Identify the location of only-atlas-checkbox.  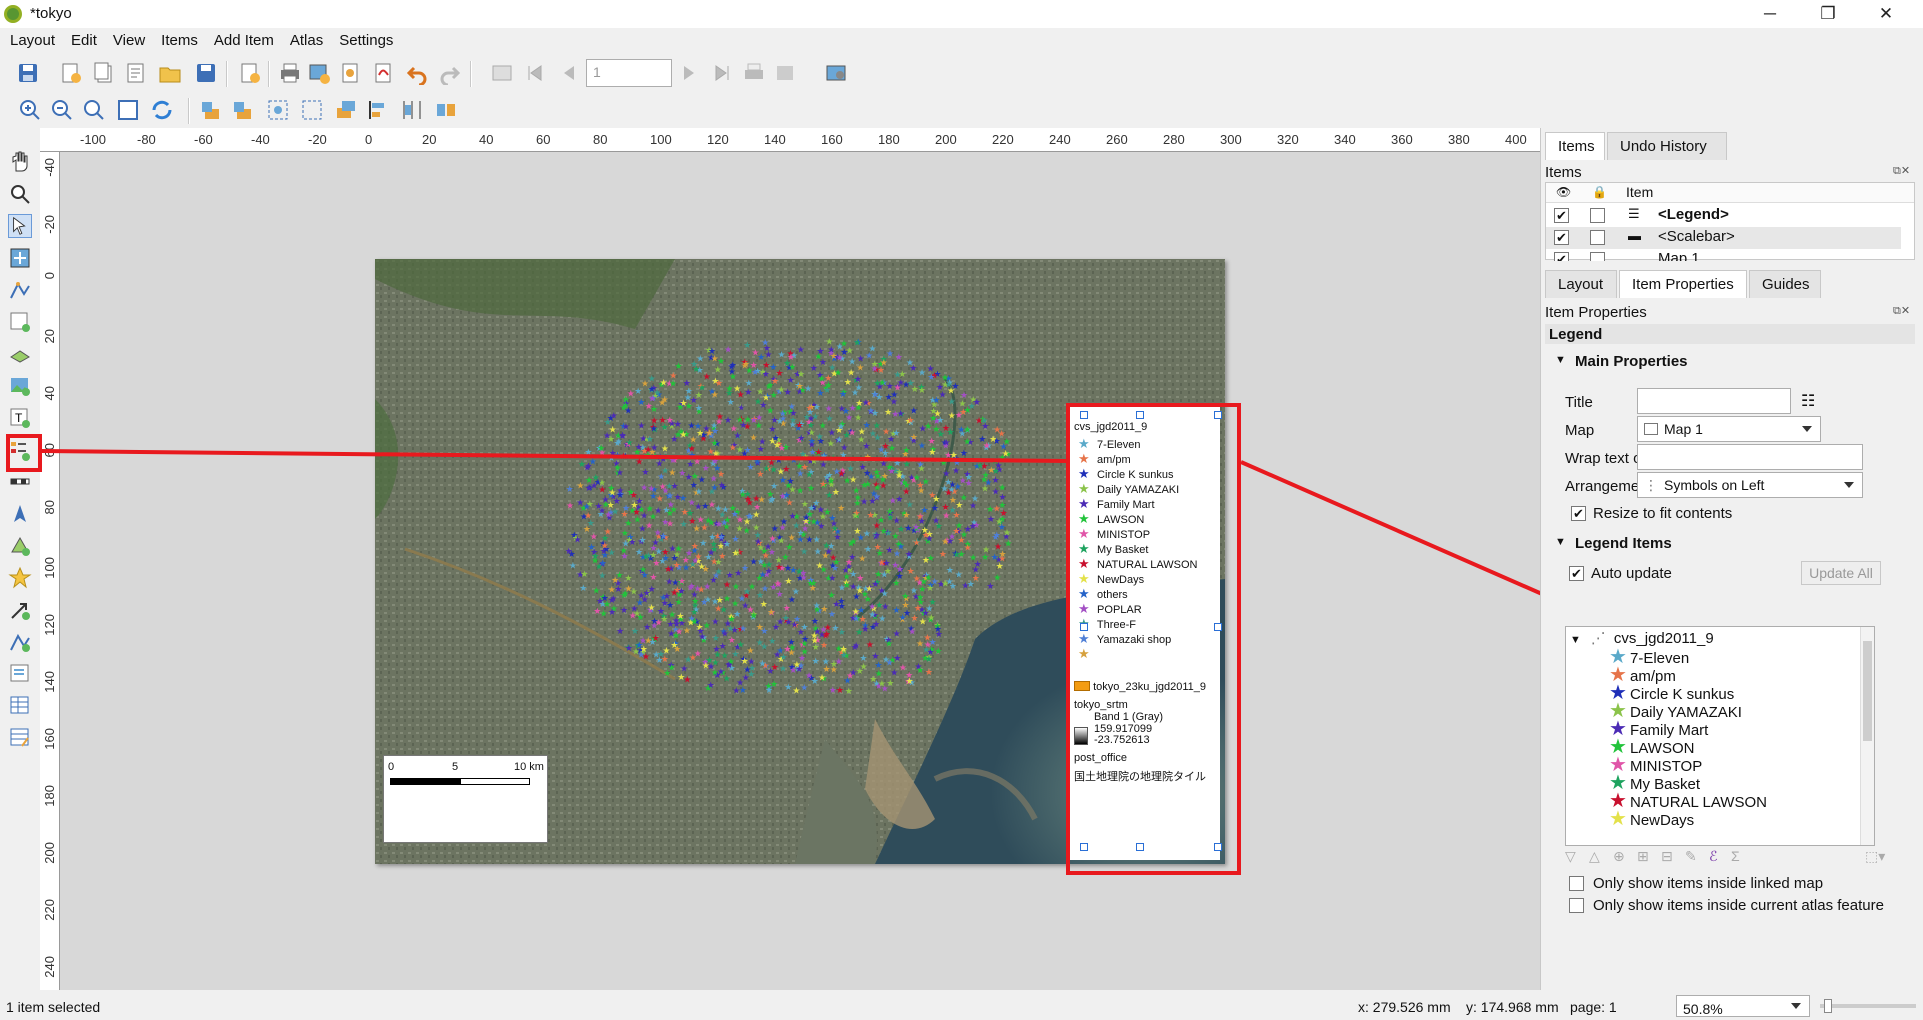
(1576, 905).